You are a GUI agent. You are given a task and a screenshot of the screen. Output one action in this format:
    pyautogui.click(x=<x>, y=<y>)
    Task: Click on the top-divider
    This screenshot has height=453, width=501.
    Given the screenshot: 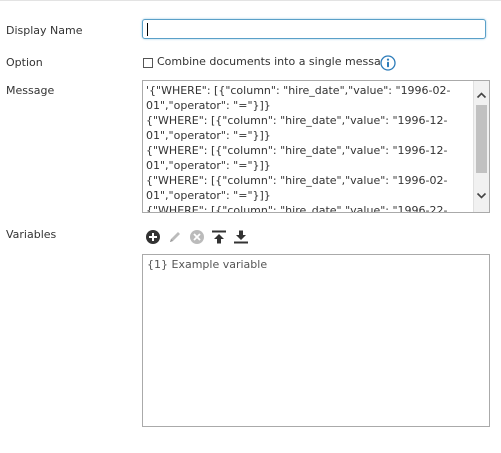 What is the action you would take?
    pyautogui.click(x=250, y=0)
    